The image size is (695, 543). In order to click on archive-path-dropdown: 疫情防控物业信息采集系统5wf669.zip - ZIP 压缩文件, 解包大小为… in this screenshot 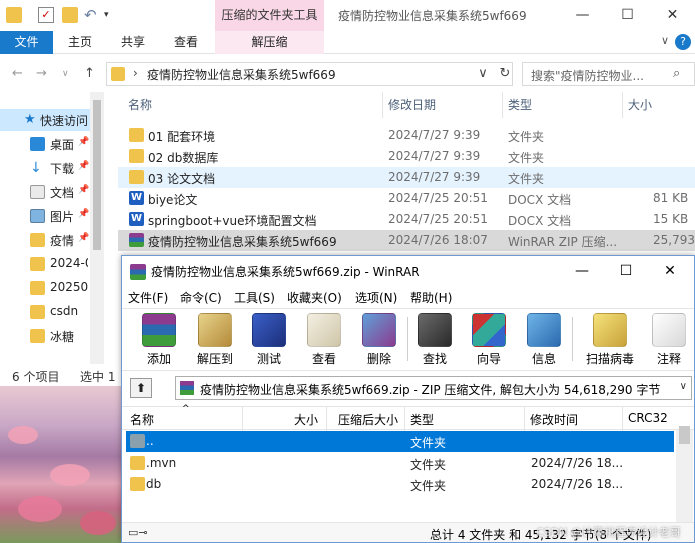, I will do `click(433, 388)`.